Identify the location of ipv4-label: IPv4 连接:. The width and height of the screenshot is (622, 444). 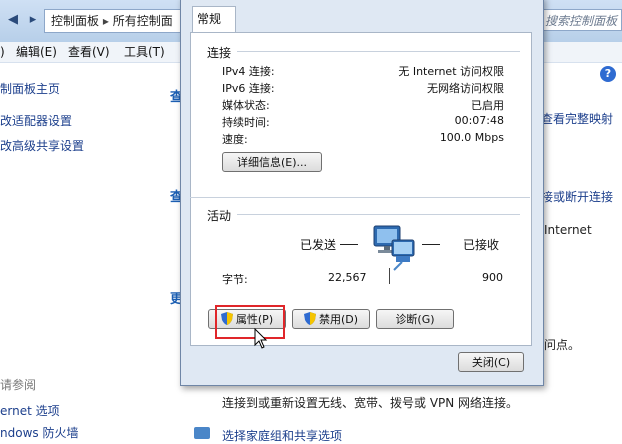
(248, 71).